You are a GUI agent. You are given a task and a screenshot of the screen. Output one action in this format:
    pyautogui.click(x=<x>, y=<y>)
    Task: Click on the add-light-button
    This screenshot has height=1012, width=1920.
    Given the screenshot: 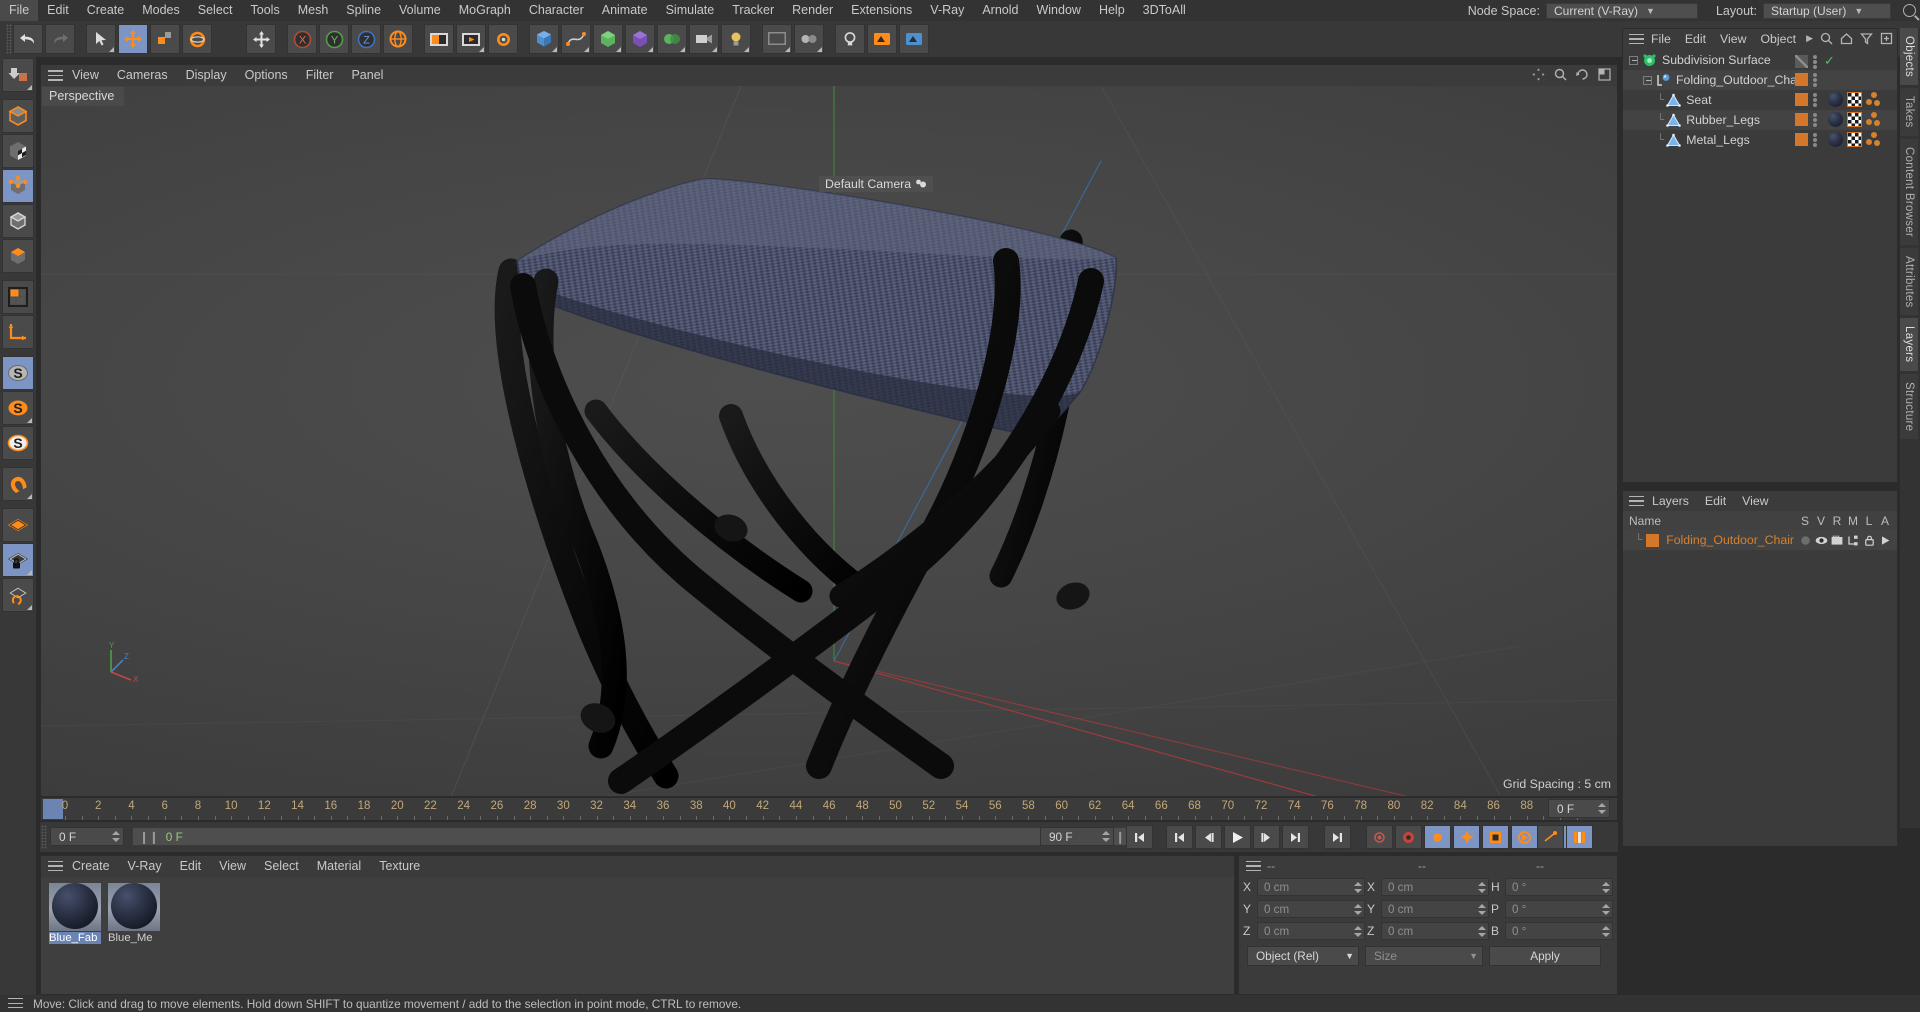 What is the action you would take?
    pyautogui.click(x=736, y=39)
    